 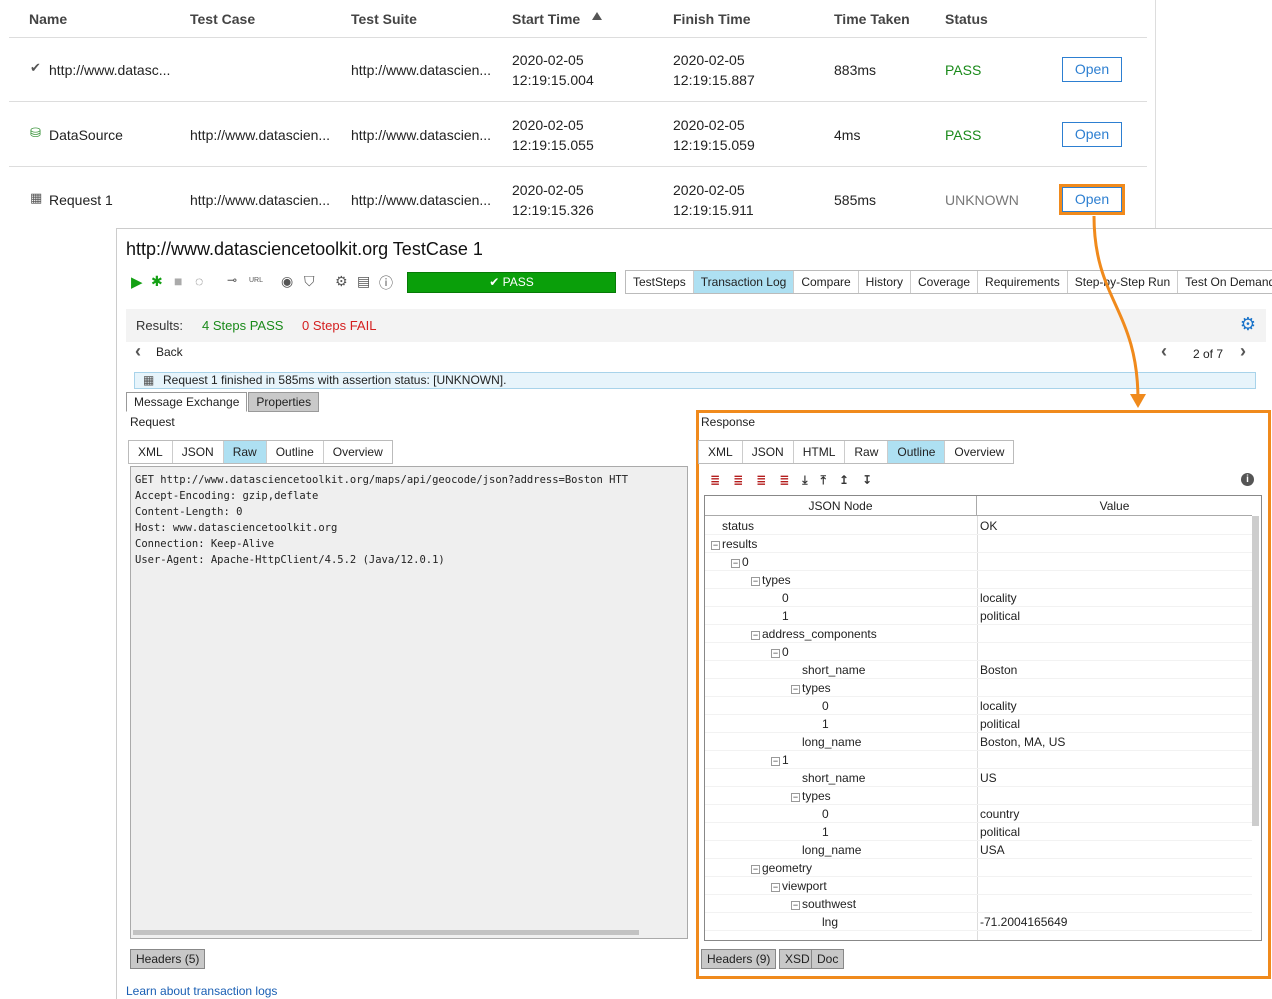 What do you see at coordinates (1164, 351) in the screenshot?
I see `previous-chevron-icon: ‹` at bounding box center [1164, 351].